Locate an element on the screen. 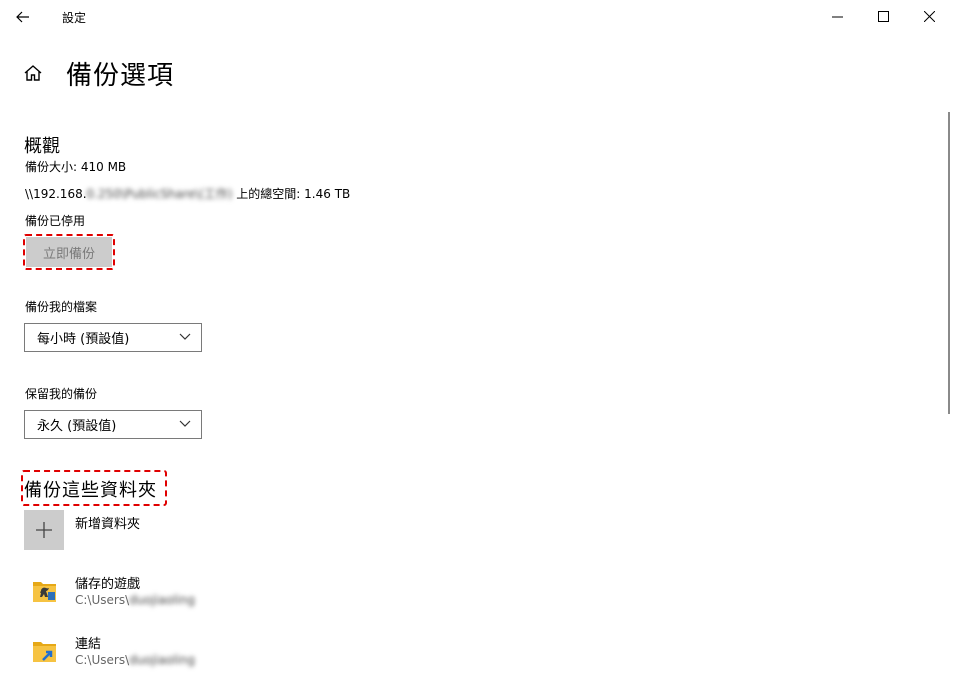  close-button is located at coordinates (929, 16).